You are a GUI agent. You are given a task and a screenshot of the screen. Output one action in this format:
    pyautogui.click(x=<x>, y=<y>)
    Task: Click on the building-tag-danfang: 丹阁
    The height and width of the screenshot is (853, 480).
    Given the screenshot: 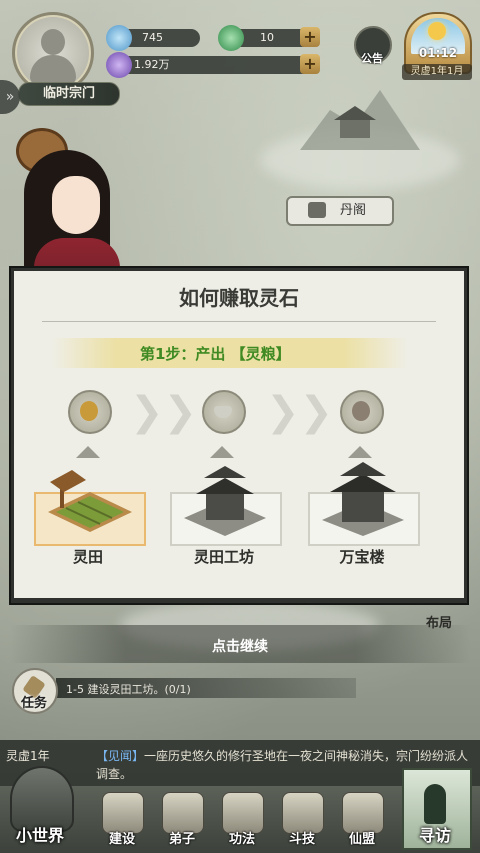 What is the action you would take?
    pyautogui.click(x=340, y=211)
    